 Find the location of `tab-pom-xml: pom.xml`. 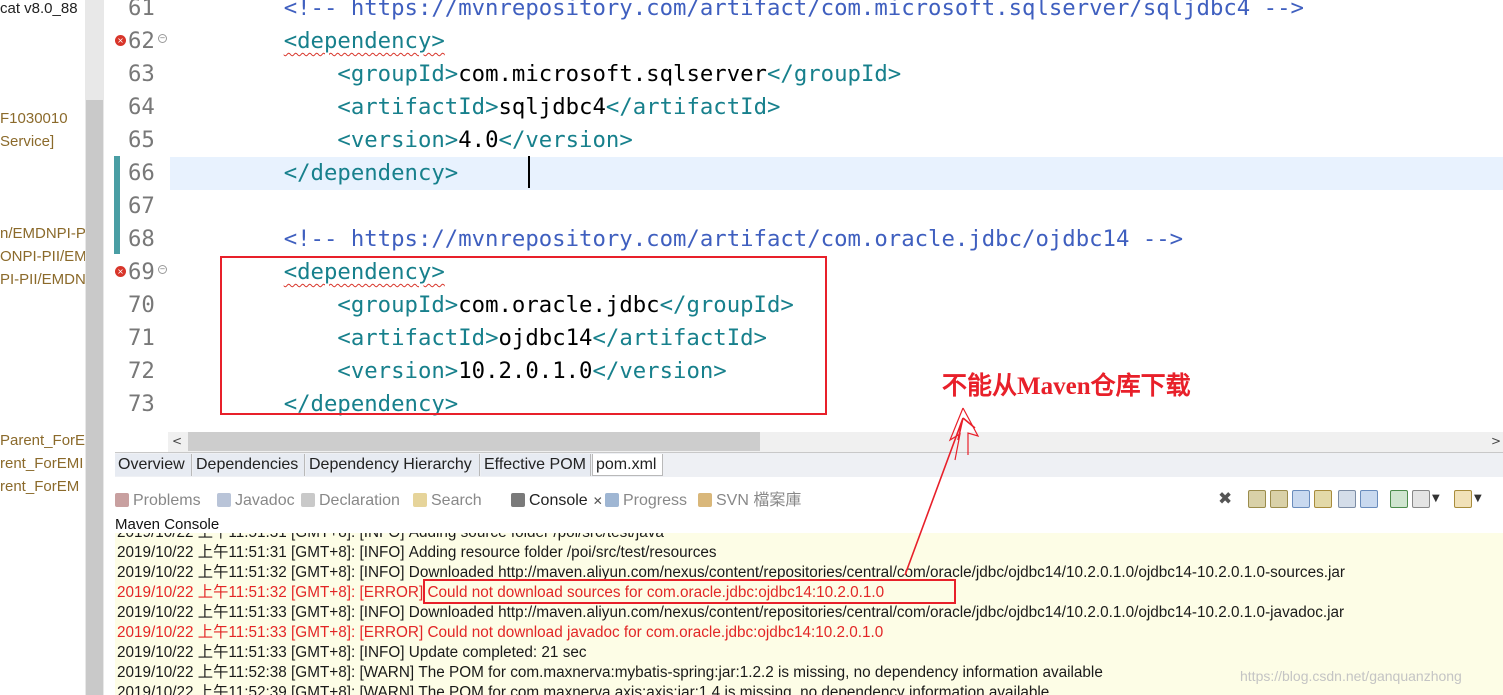

tab-pom-xml: pom.xml is located at coordinates (627, 465).